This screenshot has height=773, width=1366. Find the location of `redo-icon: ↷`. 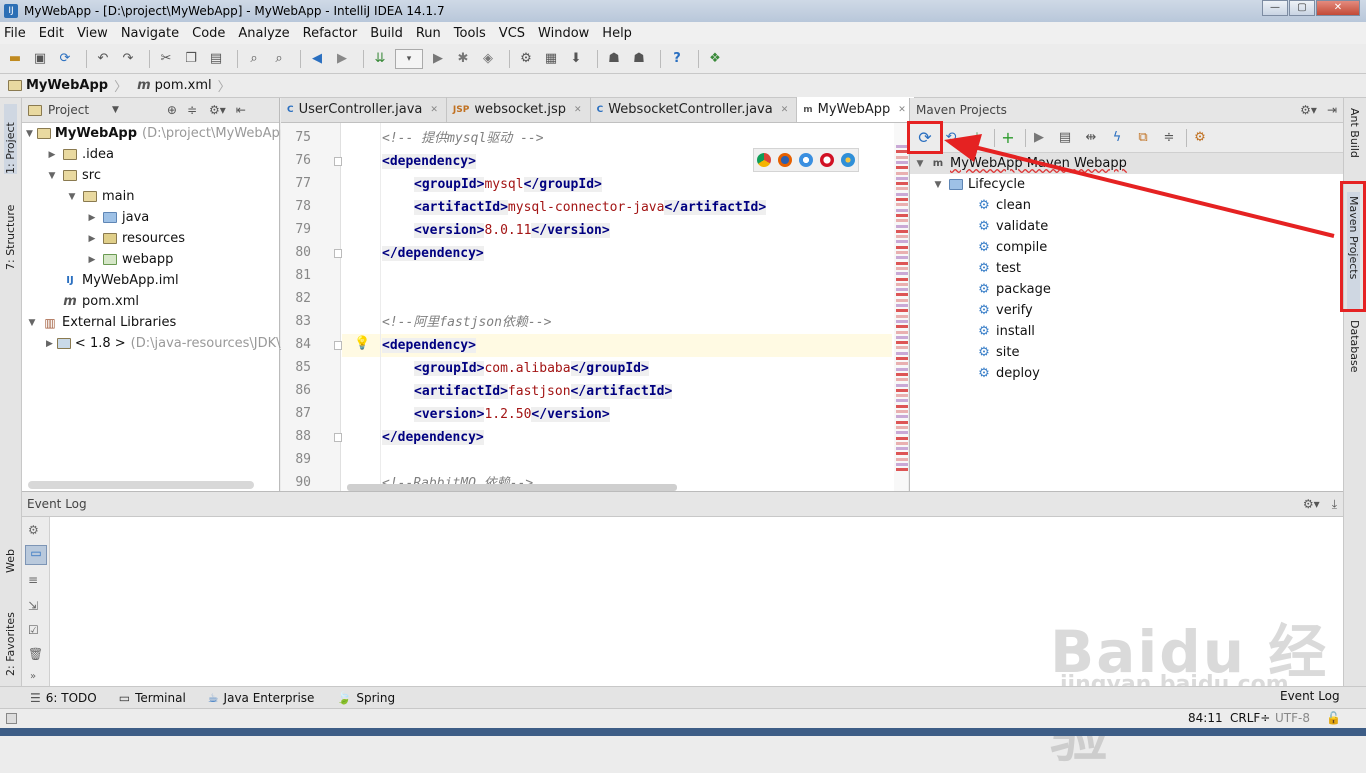

redo-icon: ↷ is located at coordinates (128, 59).